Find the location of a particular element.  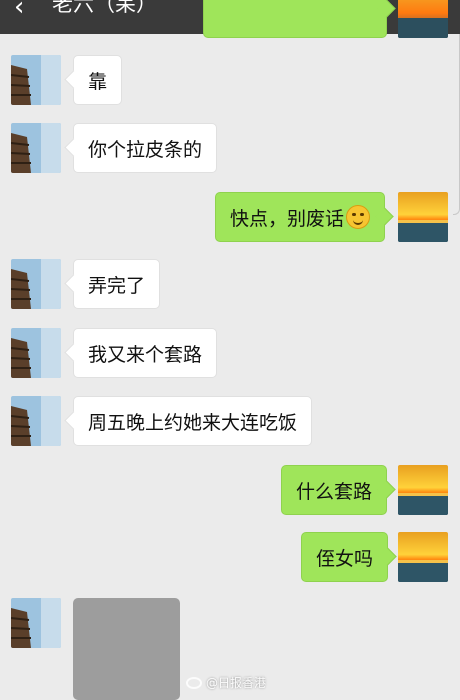

image-message-placeholder is located at coordinates (126, 649).